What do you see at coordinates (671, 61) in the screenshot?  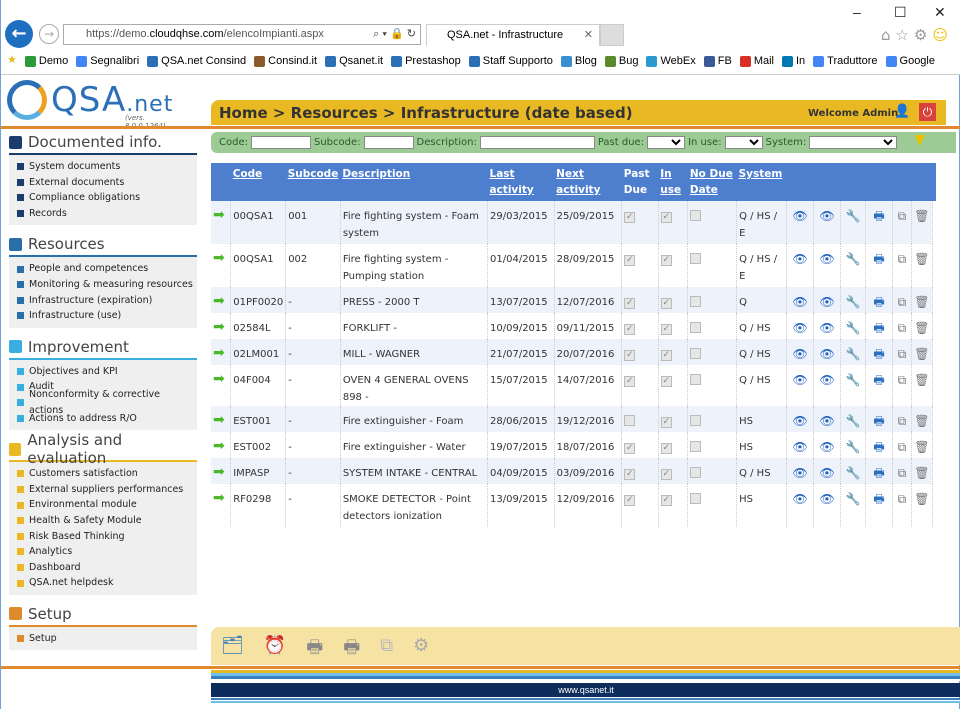 I see `bookmark-item: WebEx` at bounding box center [671, 61].